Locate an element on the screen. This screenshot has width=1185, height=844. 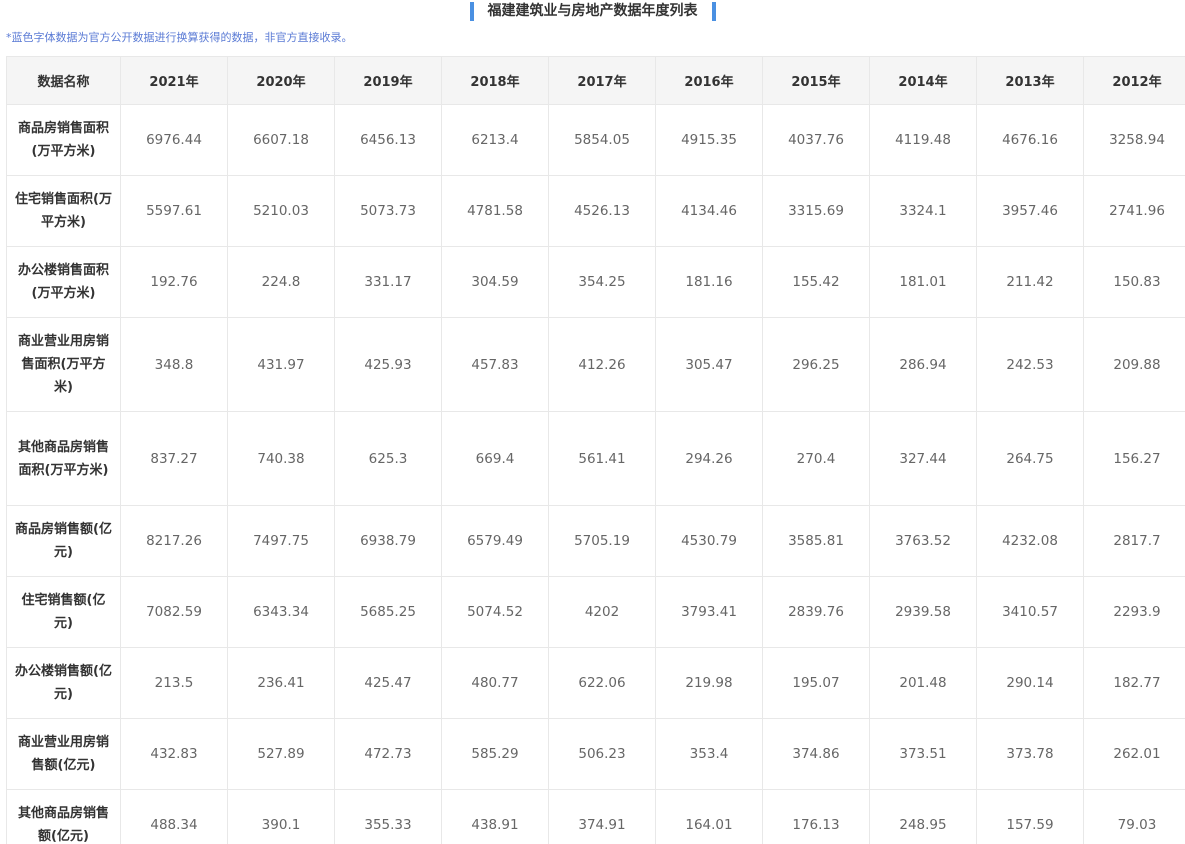
table-cell: 331.17 is located at coordinates (388, 282).